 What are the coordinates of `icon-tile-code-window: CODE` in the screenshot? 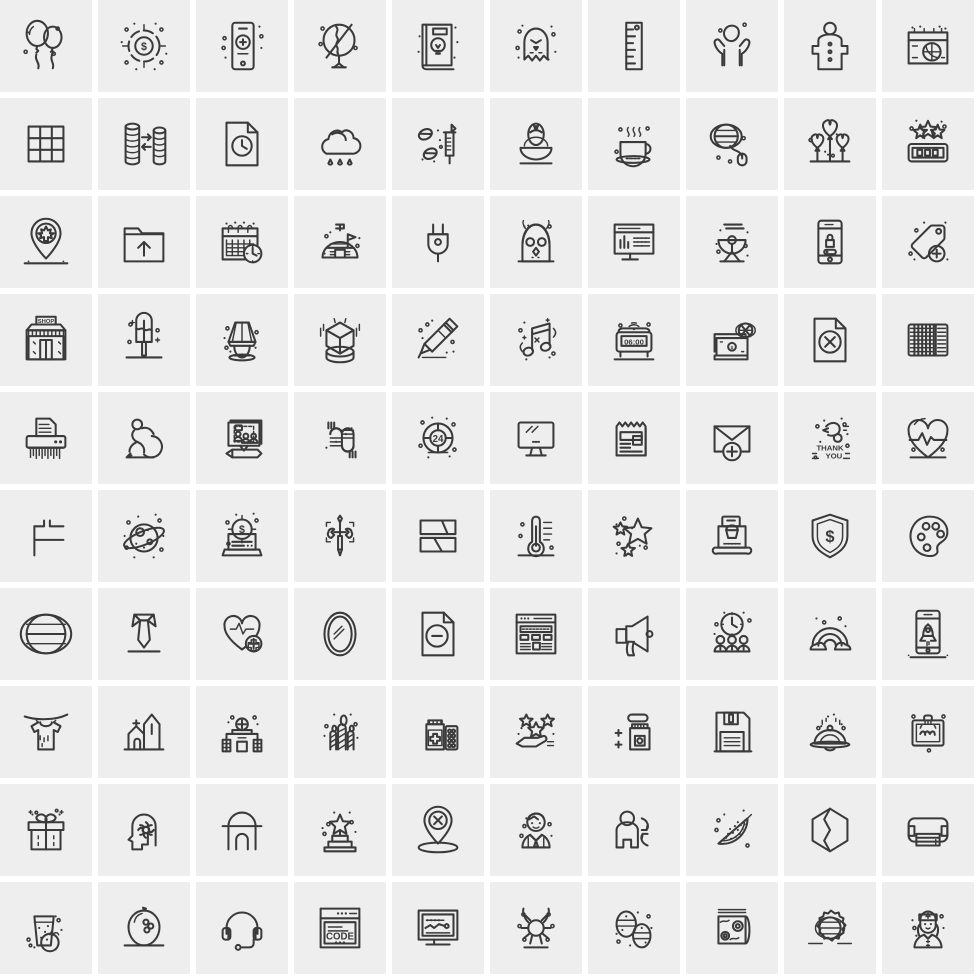 It's located at (340, 928).